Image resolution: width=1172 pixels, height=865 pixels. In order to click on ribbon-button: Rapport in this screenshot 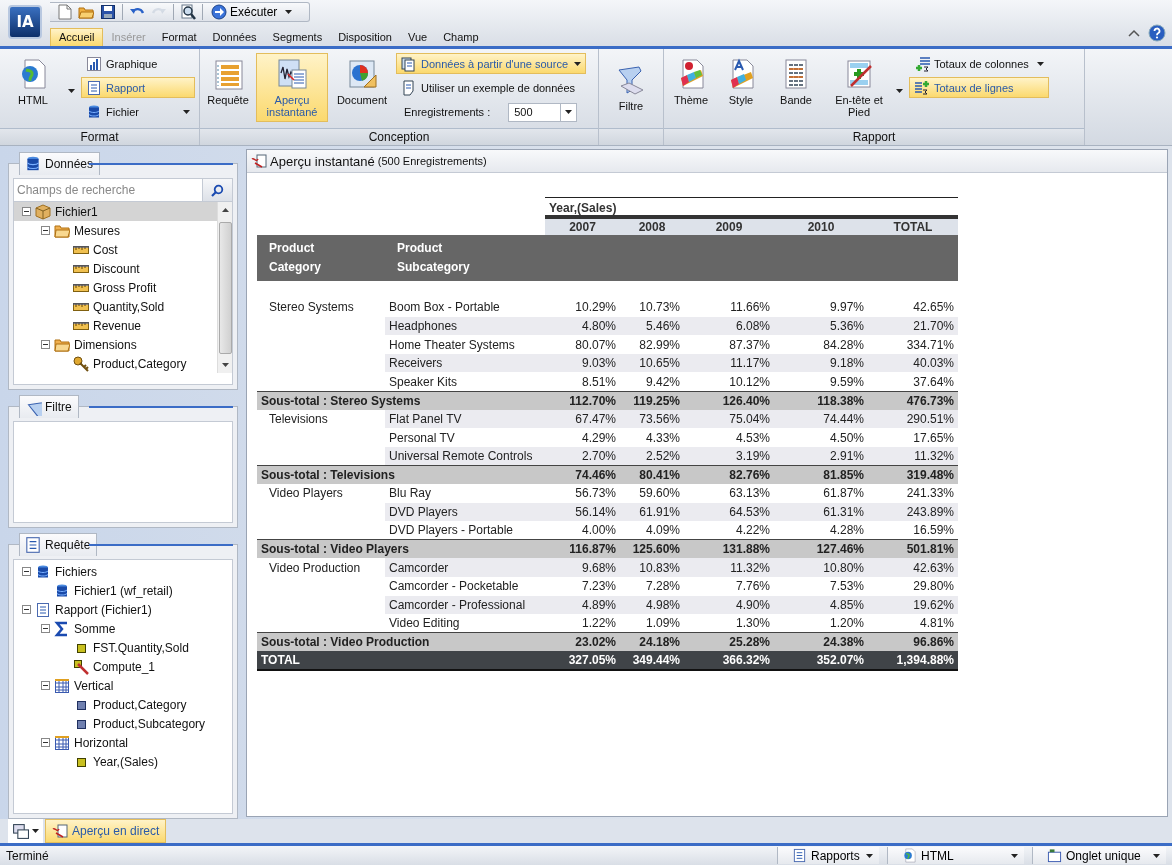, I will do `click(138, 87)`.